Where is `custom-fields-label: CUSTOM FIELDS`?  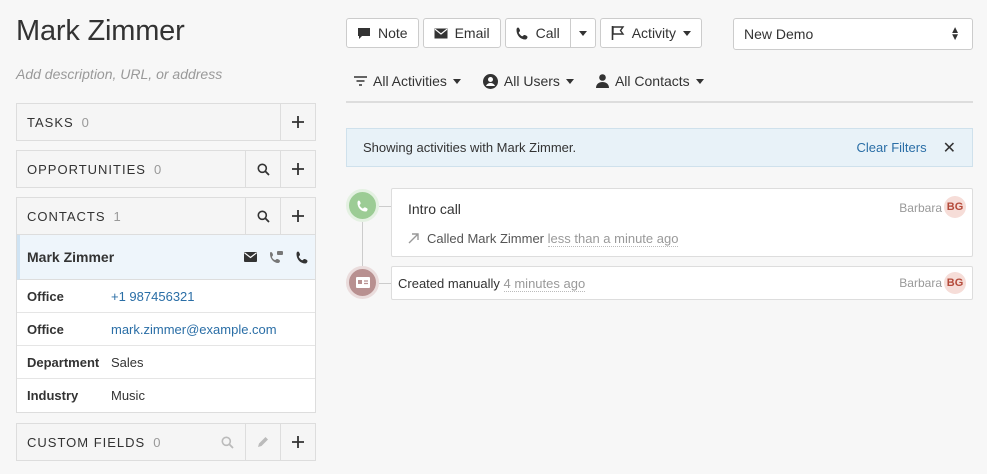 custom-fields-label: CUSTOM FIELDS is located at coordinates (86, 442).